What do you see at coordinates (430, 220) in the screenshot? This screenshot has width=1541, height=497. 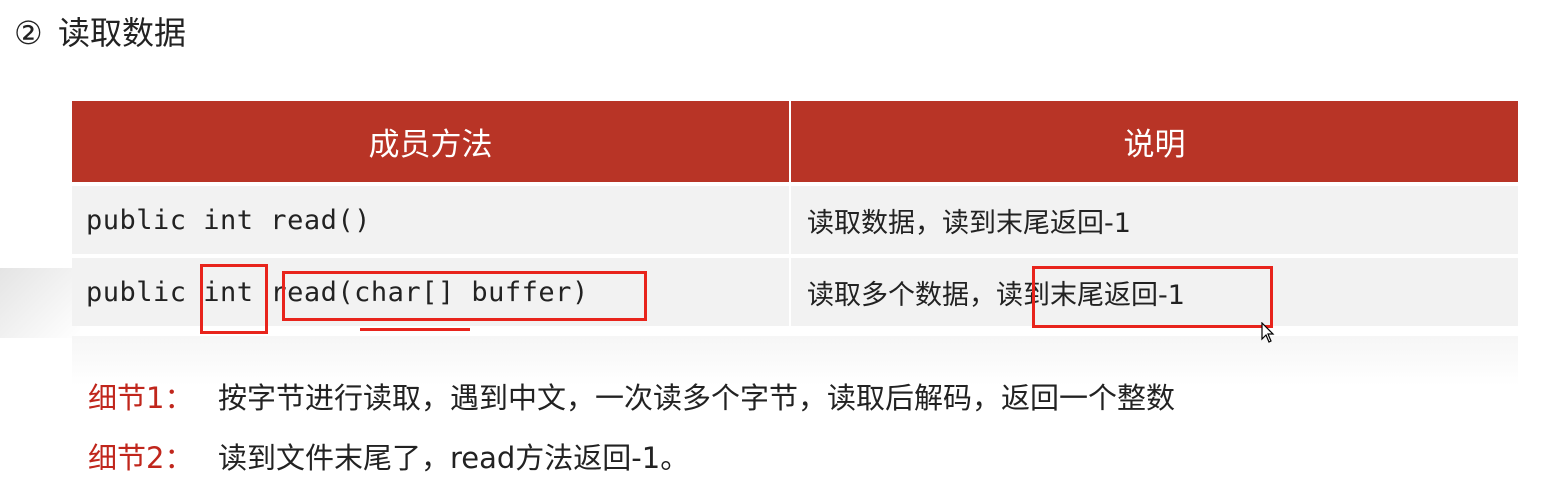 I see `method-cell: public int read()` at bounding box center [430, 220].